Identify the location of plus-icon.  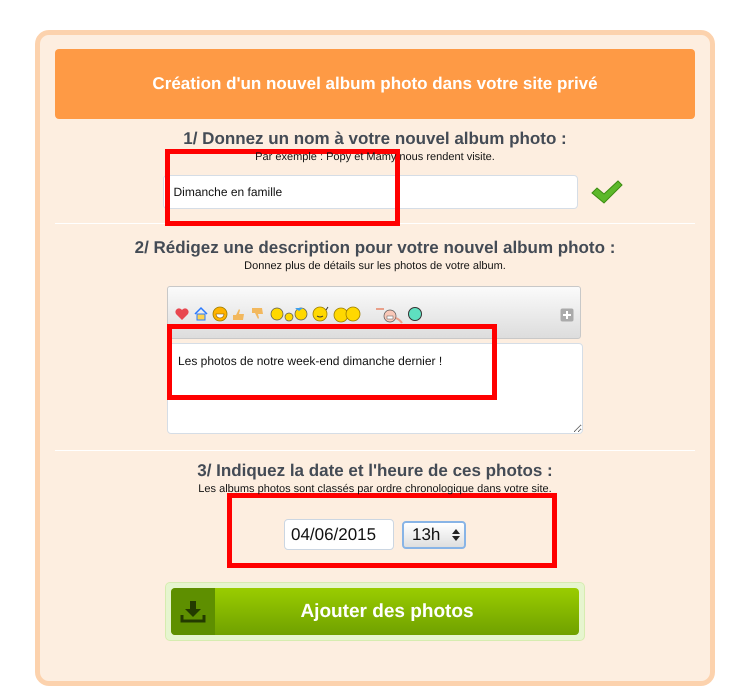
(567, 315).